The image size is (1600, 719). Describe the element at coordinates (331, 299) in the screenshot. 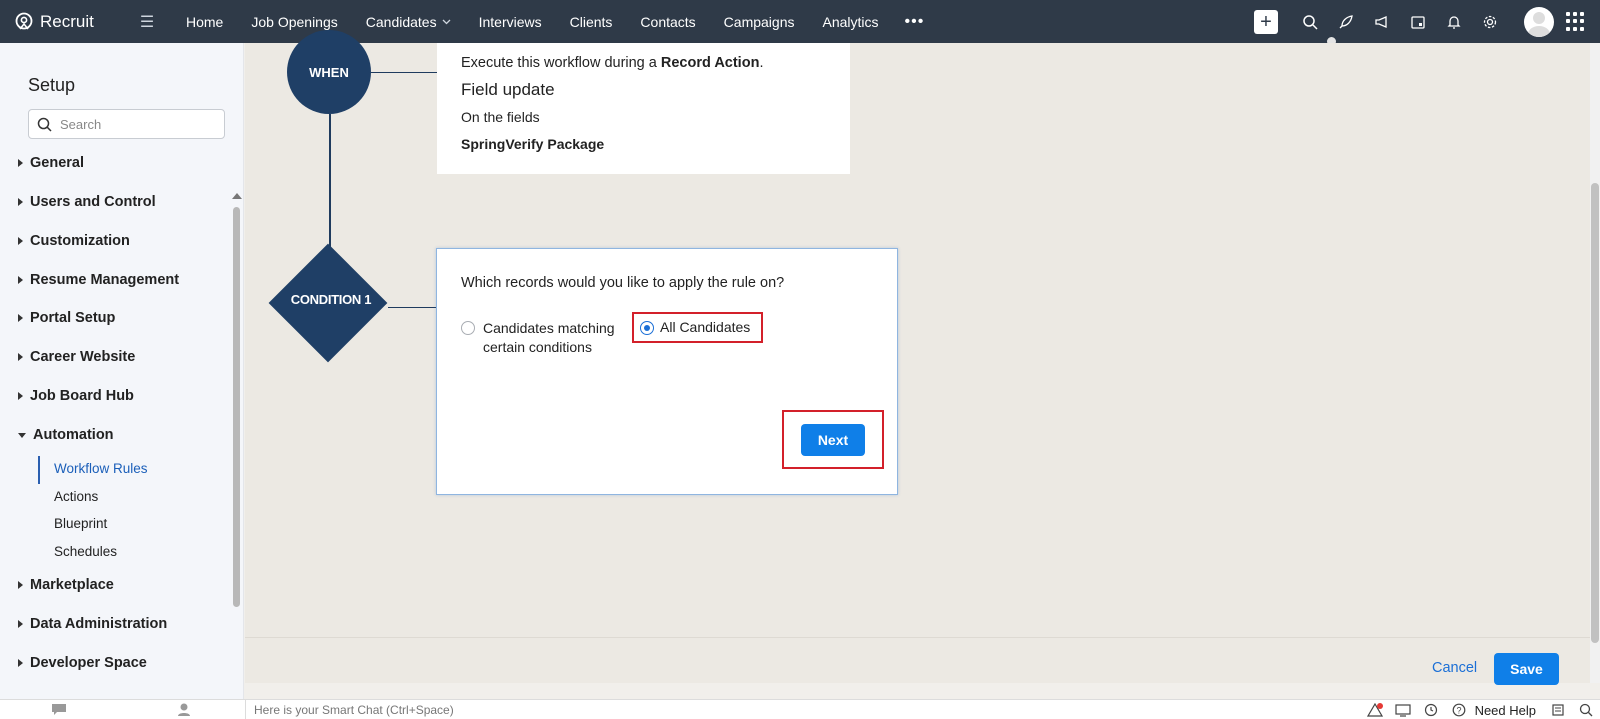

I see `condition-node-label: CONDITION 1` at that location.